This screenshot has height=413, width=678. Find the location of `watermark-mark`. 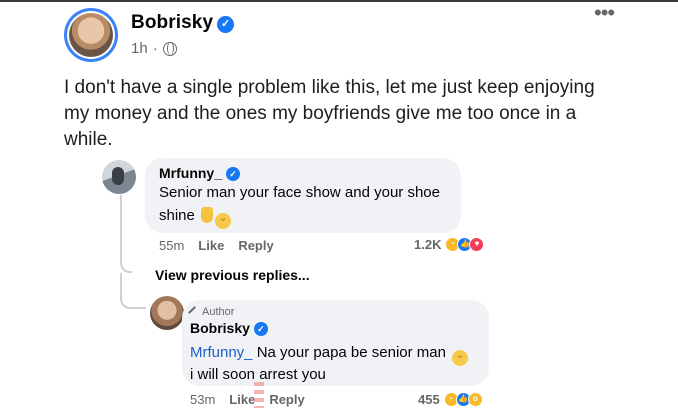

watermark-mark is located at coordinates (259, 395).